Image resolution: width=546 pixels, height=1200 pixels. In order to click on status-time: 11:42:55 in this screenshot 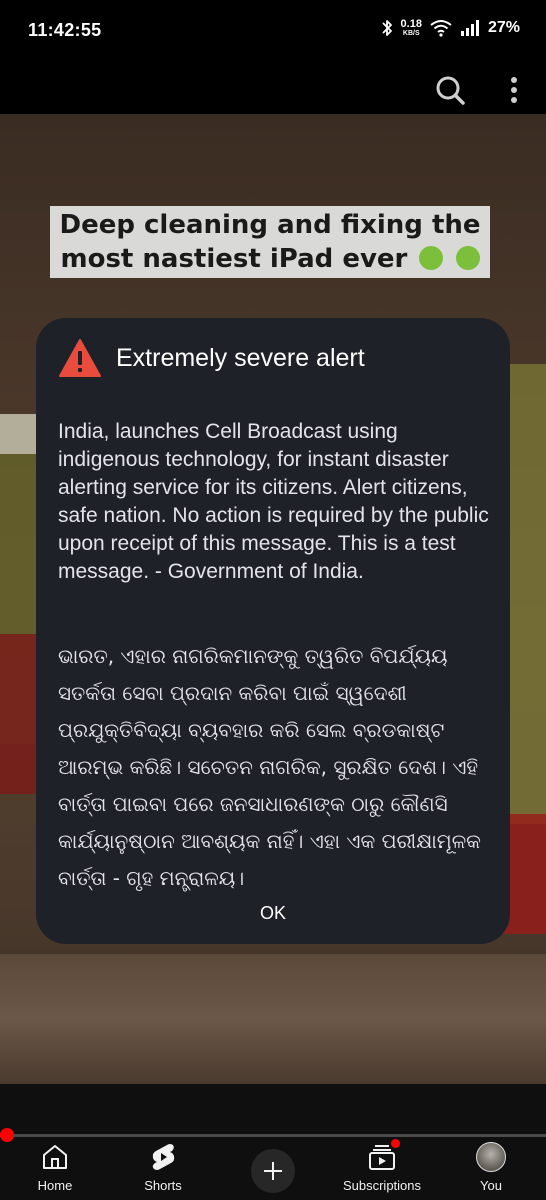, I will do `click(65, 30)`.